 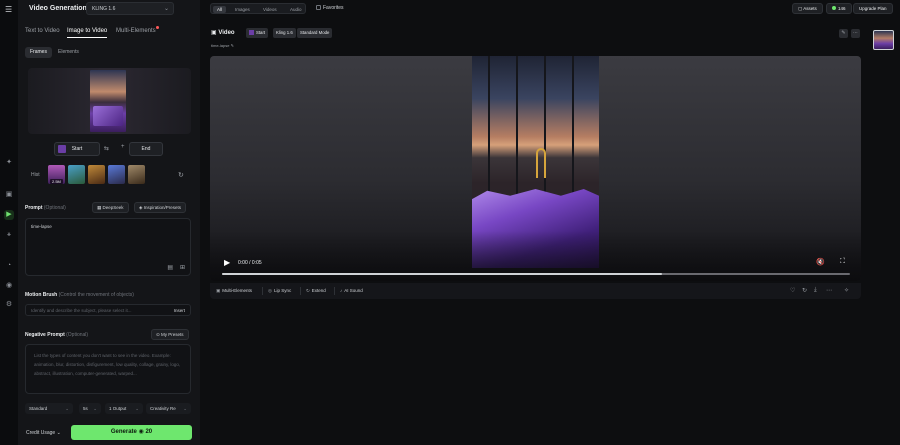 What do you see at coordinates (166, 9) in the screenshot?
I see `chevron-down-icon: ⌄` at bounding box center [166, 9].